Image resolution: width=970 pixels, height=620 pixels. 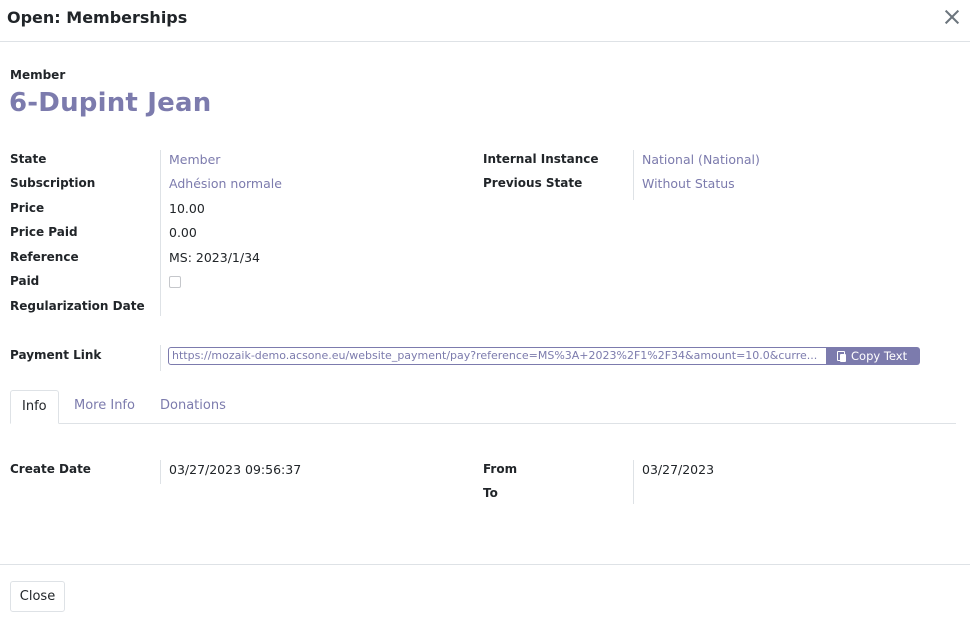 I want to click on previous-state-label: Previous State, so click(x=533, y=183).